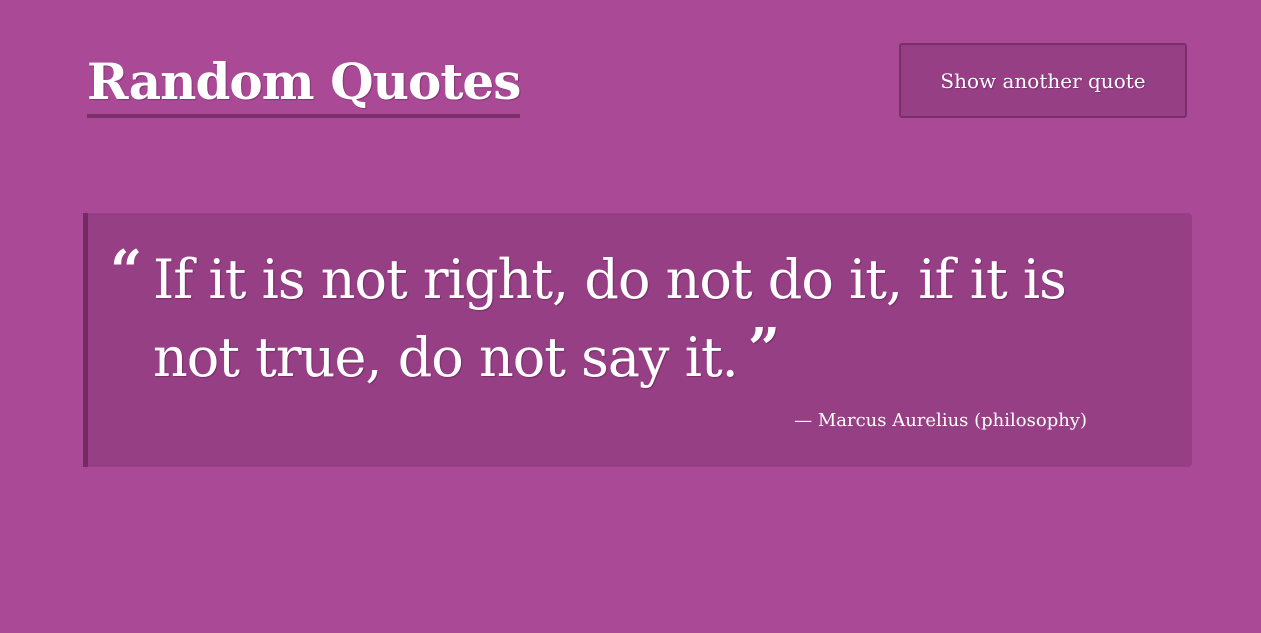 The width and height of the screenshot is (1261, 633). Describe the element at coordinates (763, 349) in the screenshot. I see `close-quote-icon: ”` at that location.